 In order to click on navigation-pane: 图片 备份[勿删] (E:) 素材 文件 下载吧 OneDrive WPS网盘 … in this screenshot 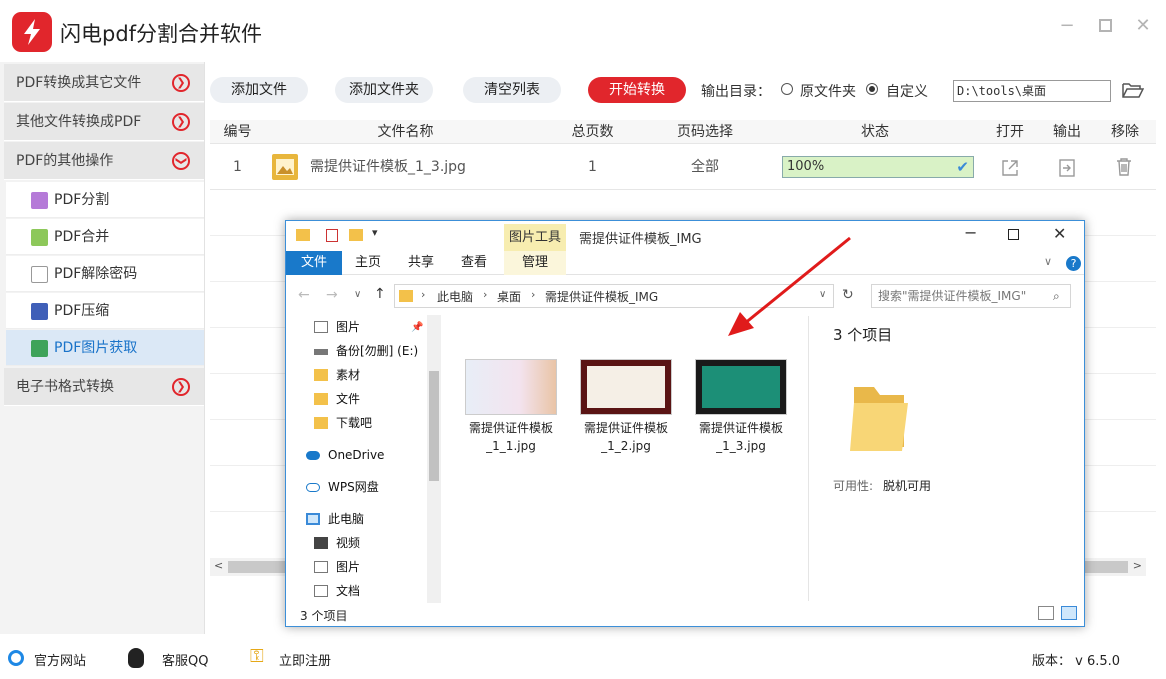, I will do `click(365, 458)`.